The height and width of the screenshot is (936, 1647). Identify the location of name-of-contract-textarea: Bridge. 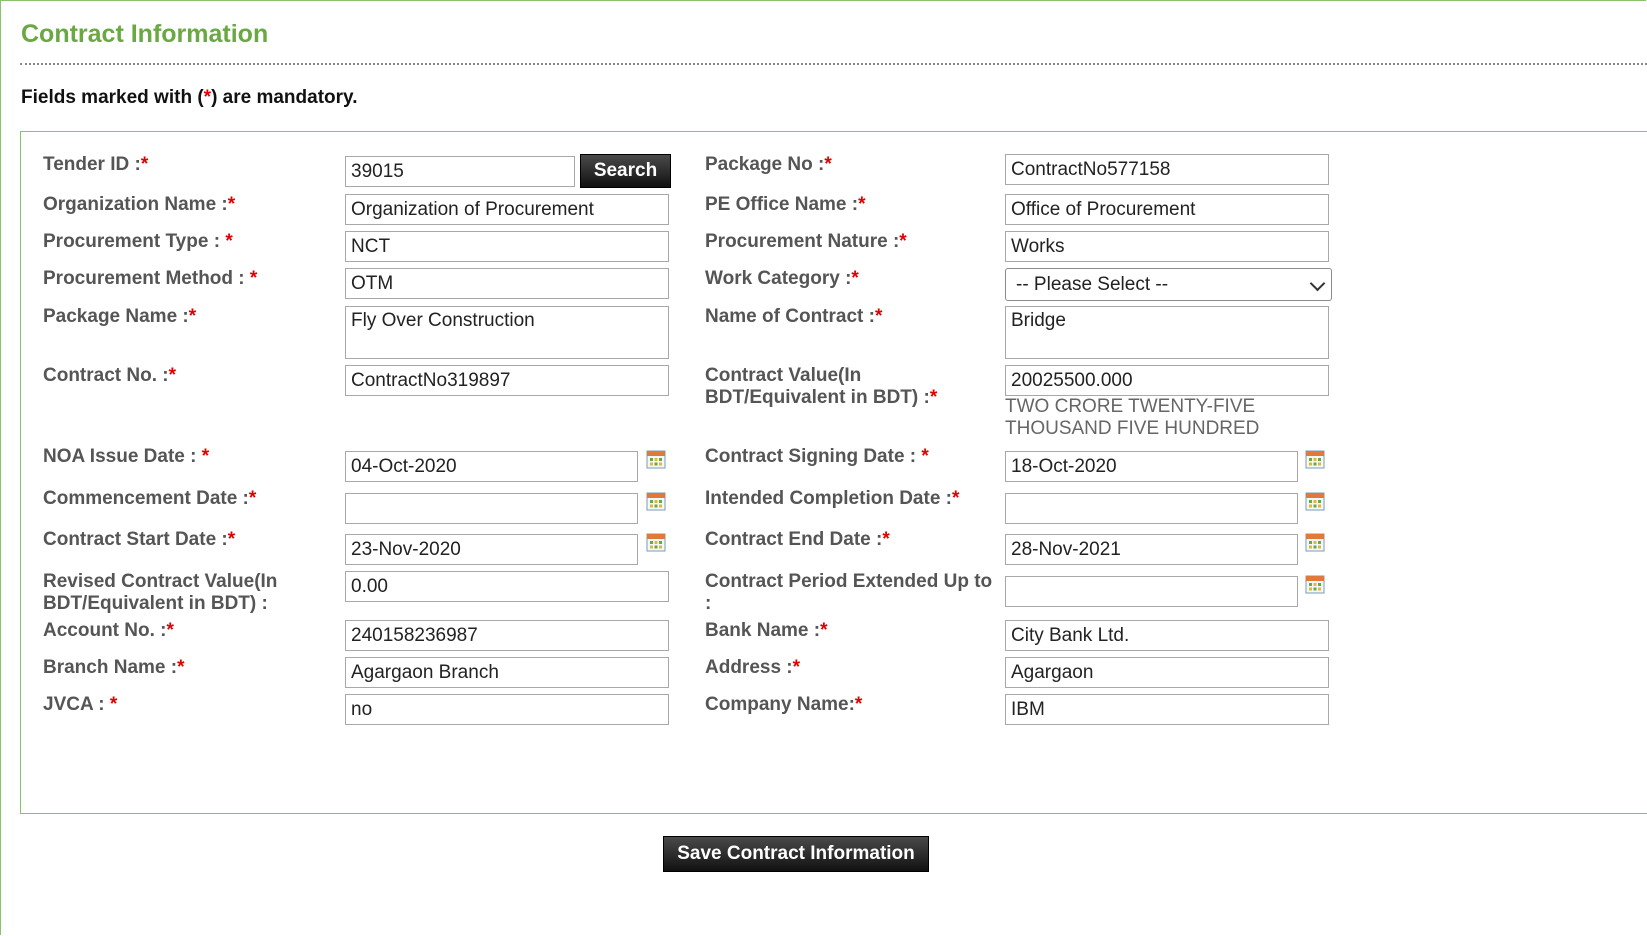
(1167, 332).